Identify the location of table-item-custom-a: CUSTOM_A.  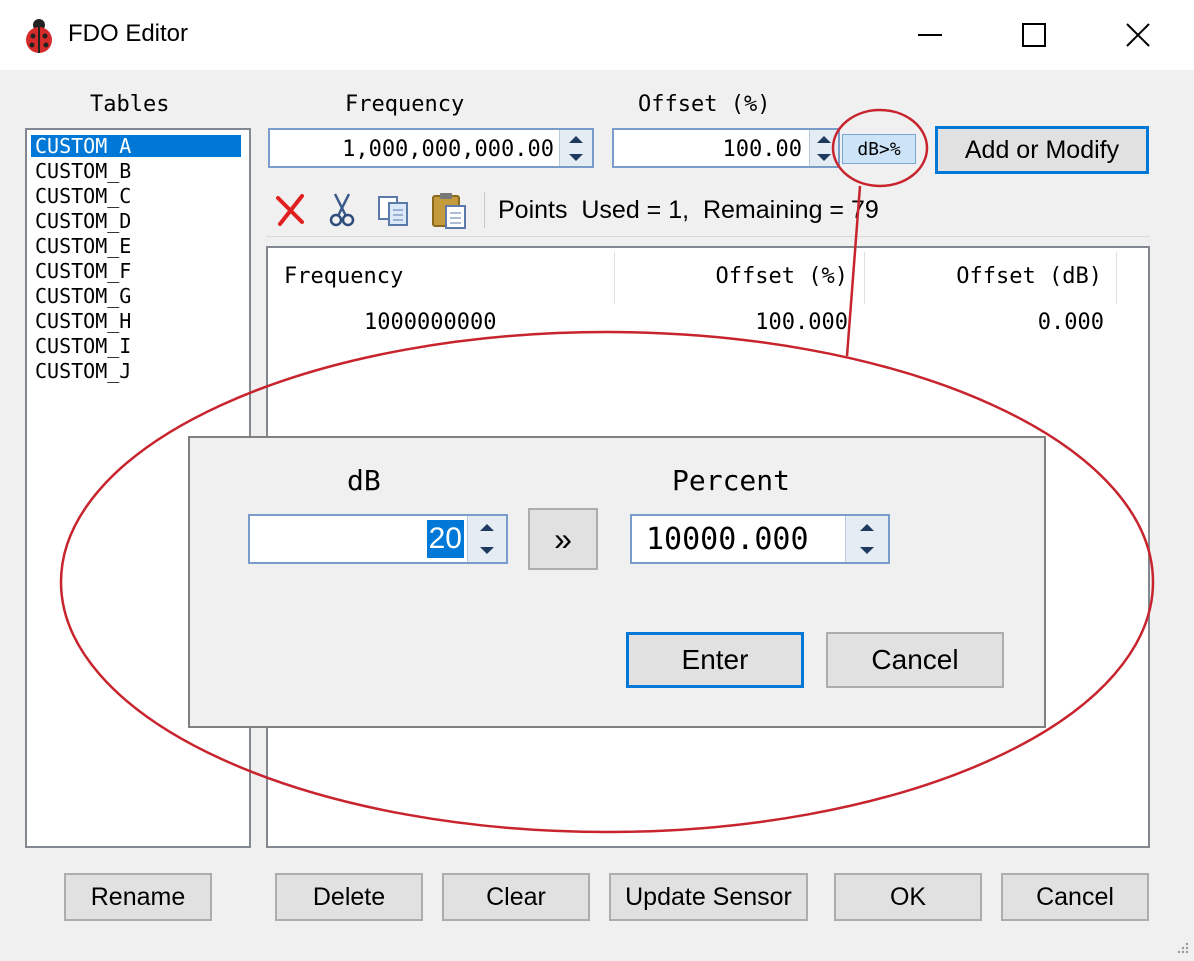
(136, 146).